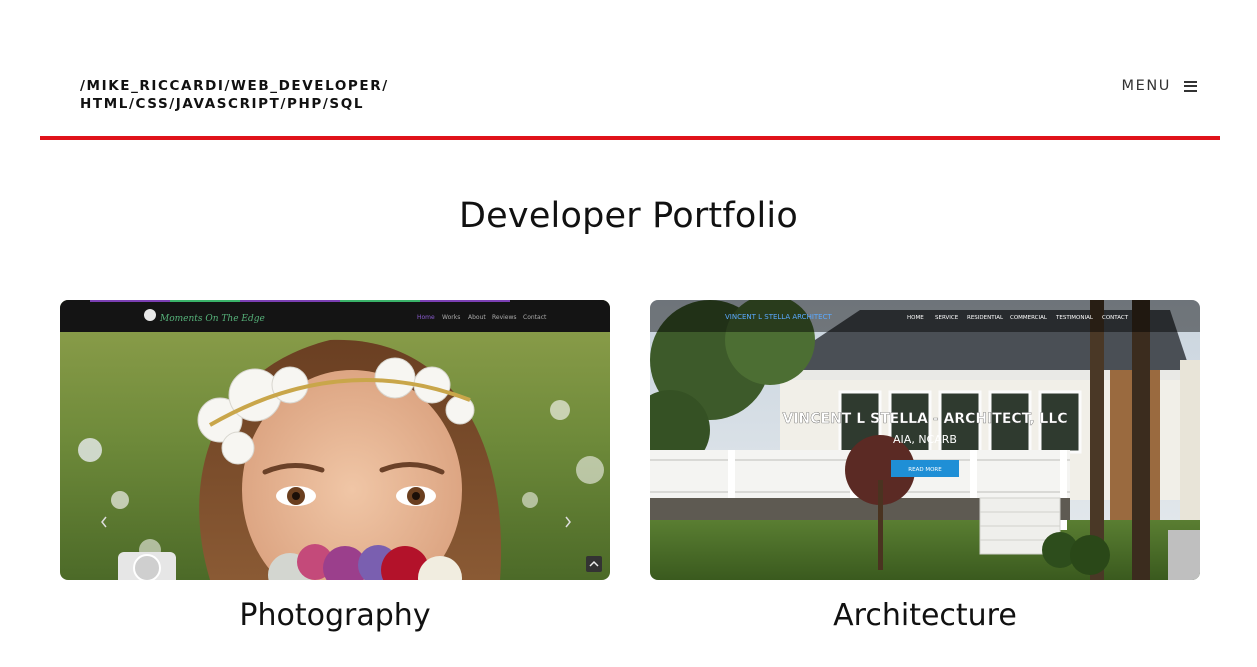 This screenshot has width=1257, height=667. Describe the element at coordinates (234, 86) in the screenshot. I see `brand-line-1: /MIKE_RICCARDI/WEB_DEVELOPER/` at that location.